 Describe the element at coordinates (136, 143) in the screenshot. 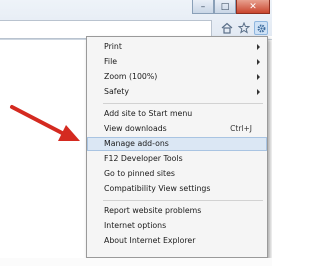

I see `menu-item-label: Manage add-ons` at that location.